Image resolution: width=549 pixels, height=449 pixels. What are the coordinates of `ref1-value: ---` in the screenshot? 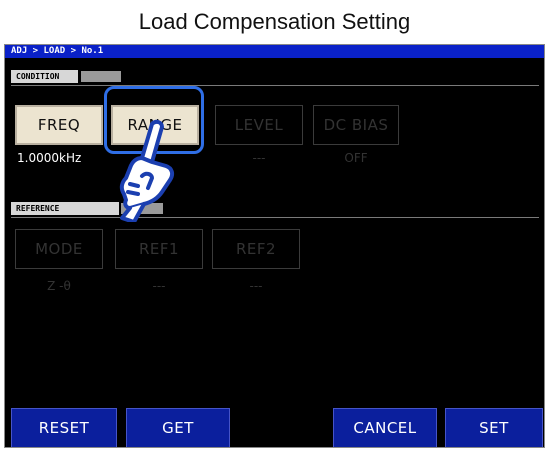 It's located at (159, 286).